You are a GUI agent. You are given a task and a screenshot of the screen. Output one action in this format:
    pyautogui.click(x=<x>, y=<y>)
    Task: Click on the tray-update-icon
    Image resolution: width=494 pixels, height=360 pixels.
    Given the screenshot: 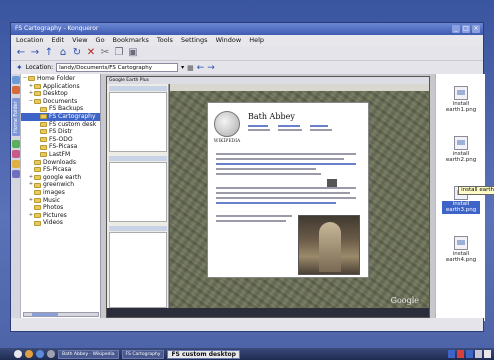 What is the action you would take?
    pyautogui.click(x=460, y=354)
    